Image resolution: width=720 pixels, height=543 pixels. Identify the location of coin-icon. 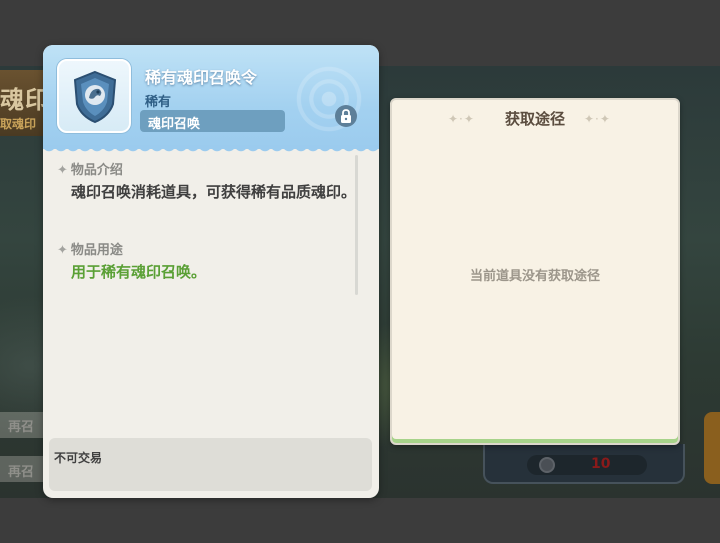
(547, 465).